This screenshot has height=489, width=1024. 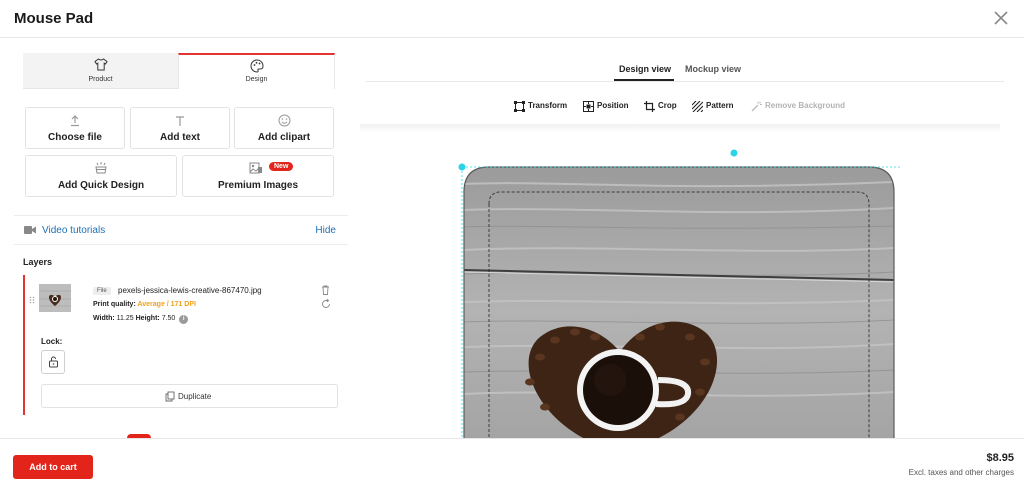 What do you see at coordinates (325, 230) in the screenshot?
I see `hide-link: Hide` at bounding box center [325, 230].